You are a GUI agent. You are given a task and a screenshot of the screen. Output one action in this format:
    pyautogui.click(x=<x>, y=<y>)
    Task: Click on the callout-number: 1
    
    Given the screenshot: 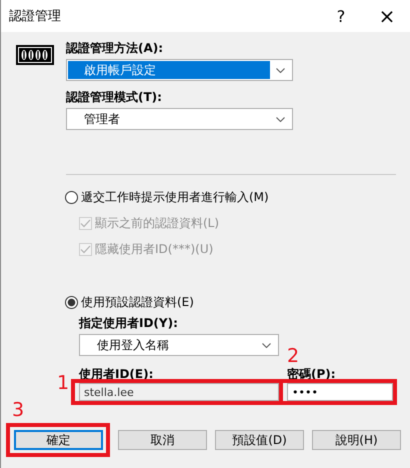 What is the action you would take?
    pyautogui.click(x=63, y=383)
    